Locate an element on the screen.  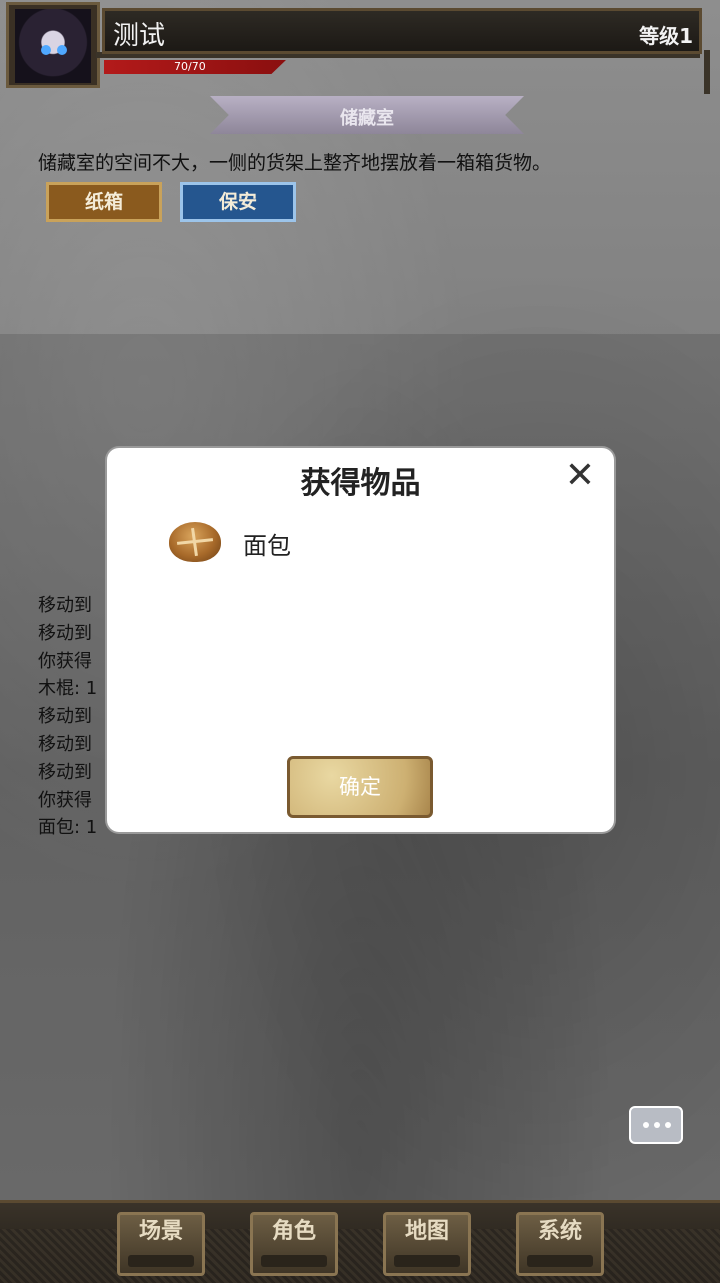
bottom-nav-bar is located at coordinates (360, 1241).